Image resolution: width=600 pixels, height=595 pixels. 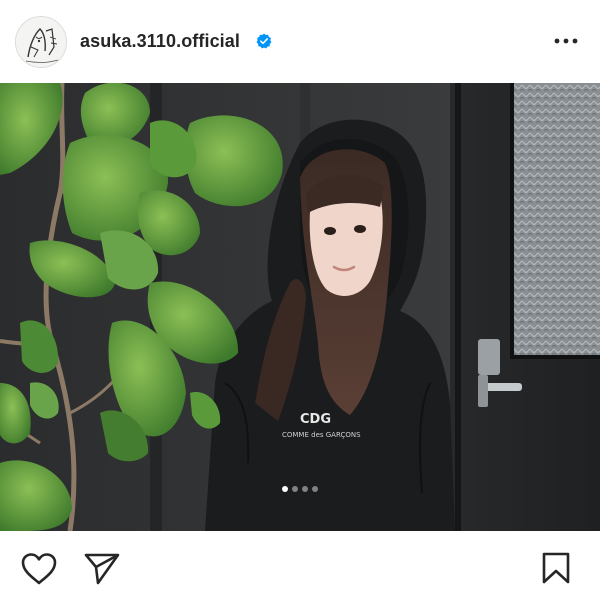 I want to click on username: asuka.3110.official, so click(x=160, y=41).